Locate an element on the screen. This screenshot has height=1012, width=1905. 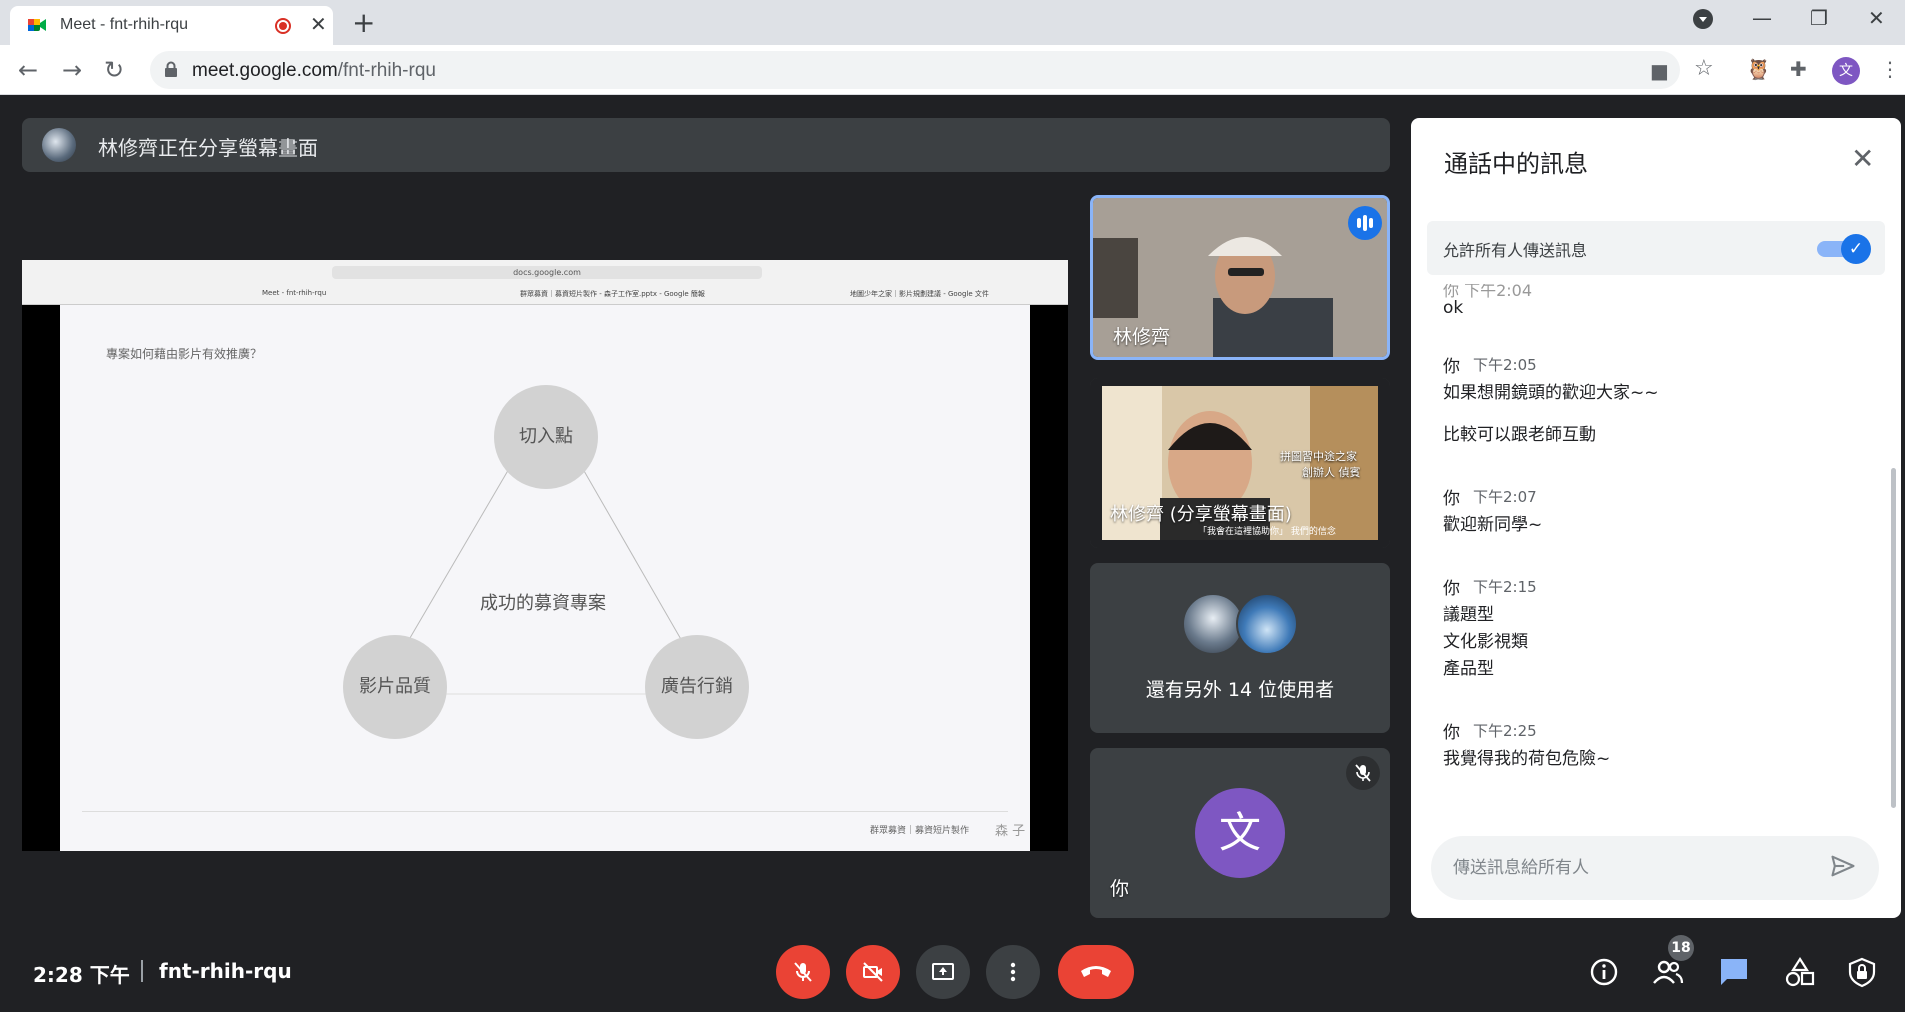
send-icon is located at coordinates (1845, 868).